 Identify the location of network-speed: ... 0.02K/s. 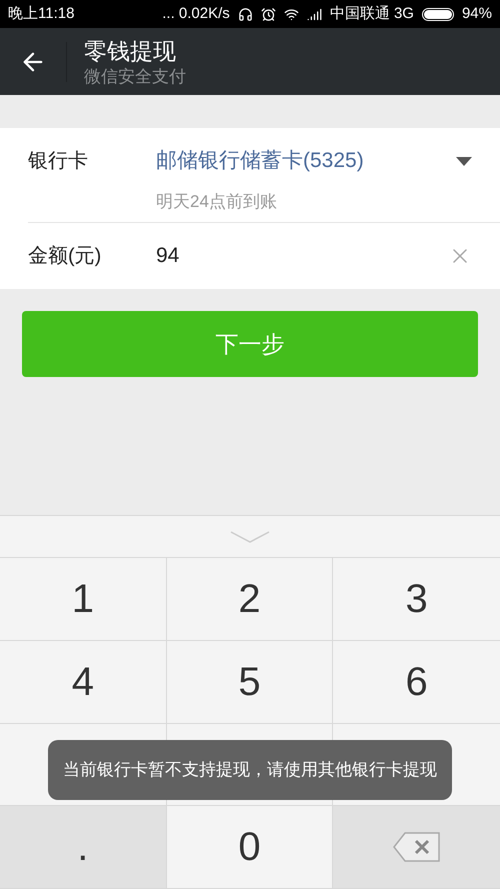
(196, 14).